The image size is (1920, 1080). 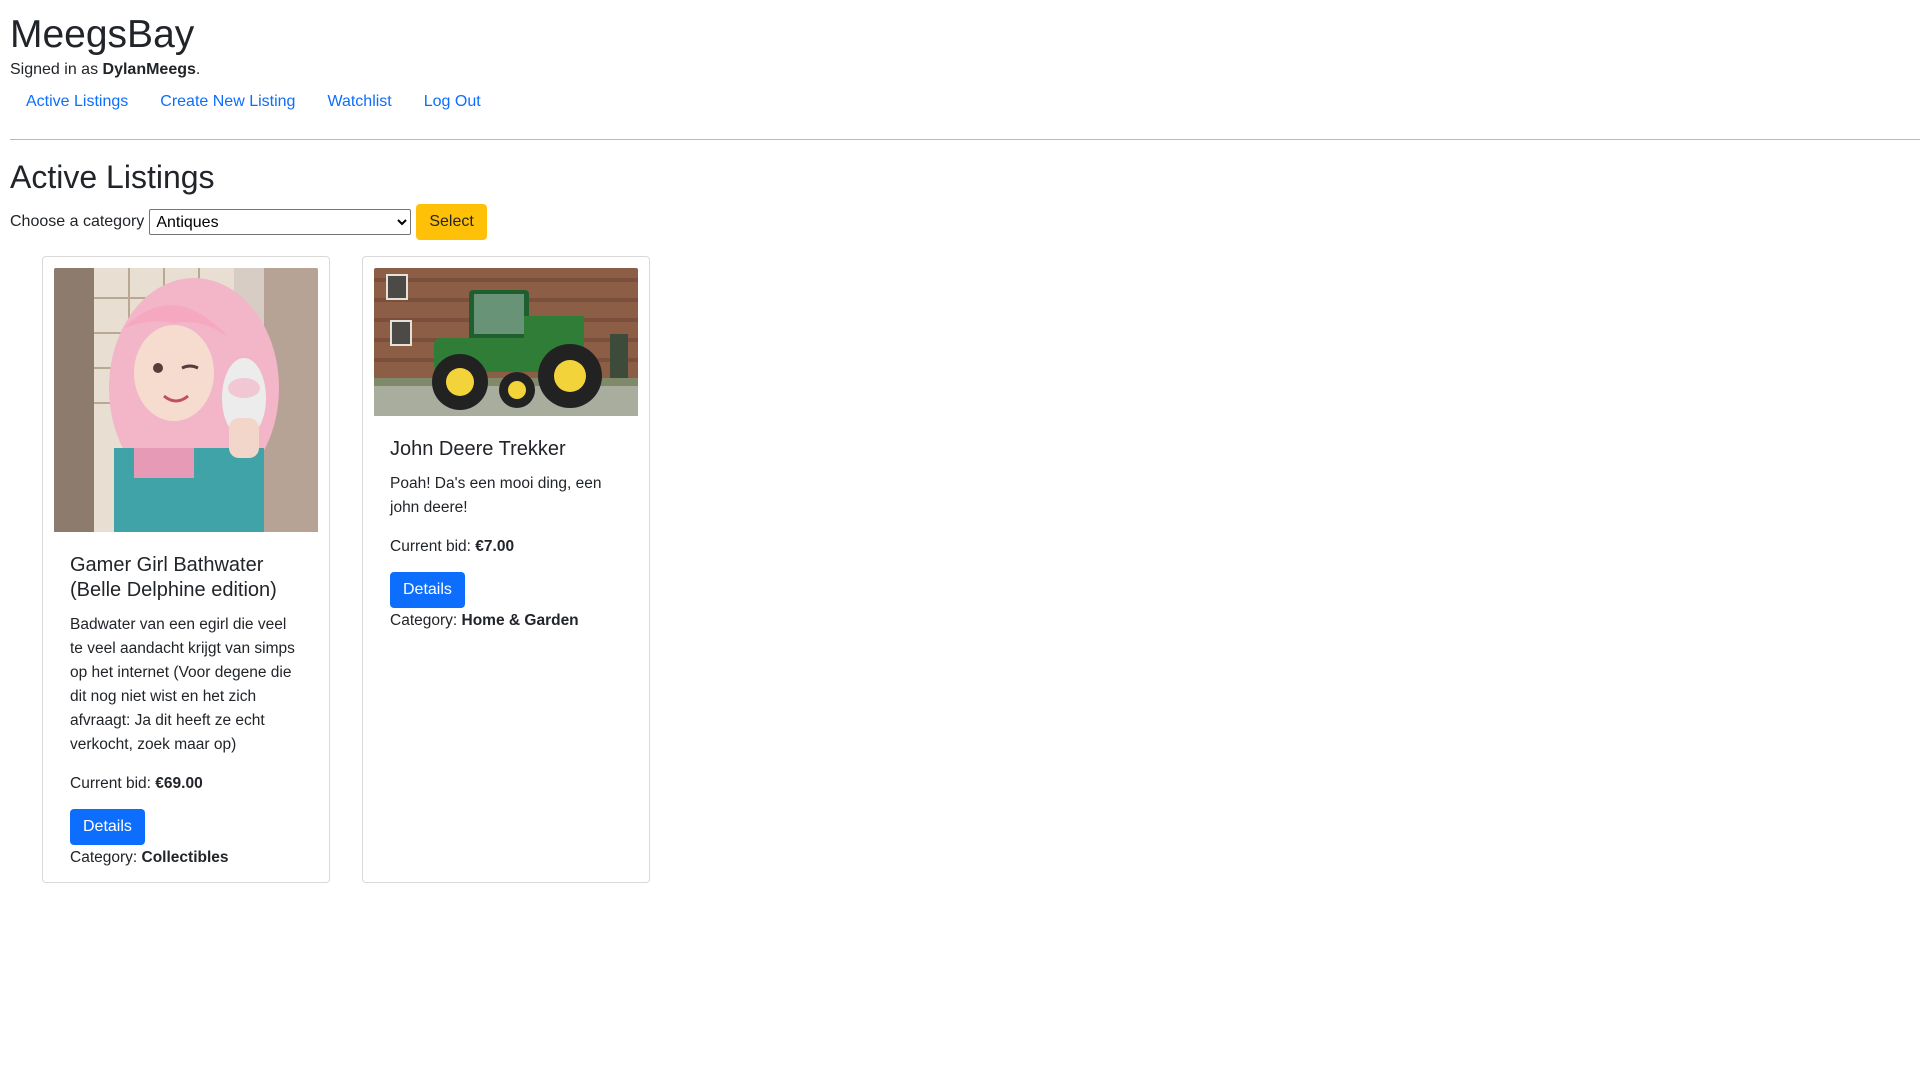 I want to click on signed-in-prefix: Signed in as, so click(x=56, y=69).